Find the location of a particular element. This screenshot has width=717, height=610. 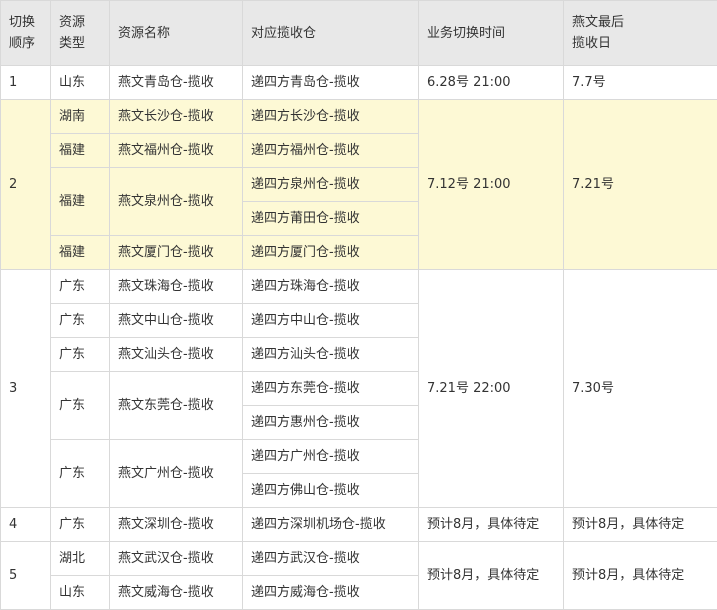

header-switch-time: 业务切换时间 is located at coordinates (491, 33).